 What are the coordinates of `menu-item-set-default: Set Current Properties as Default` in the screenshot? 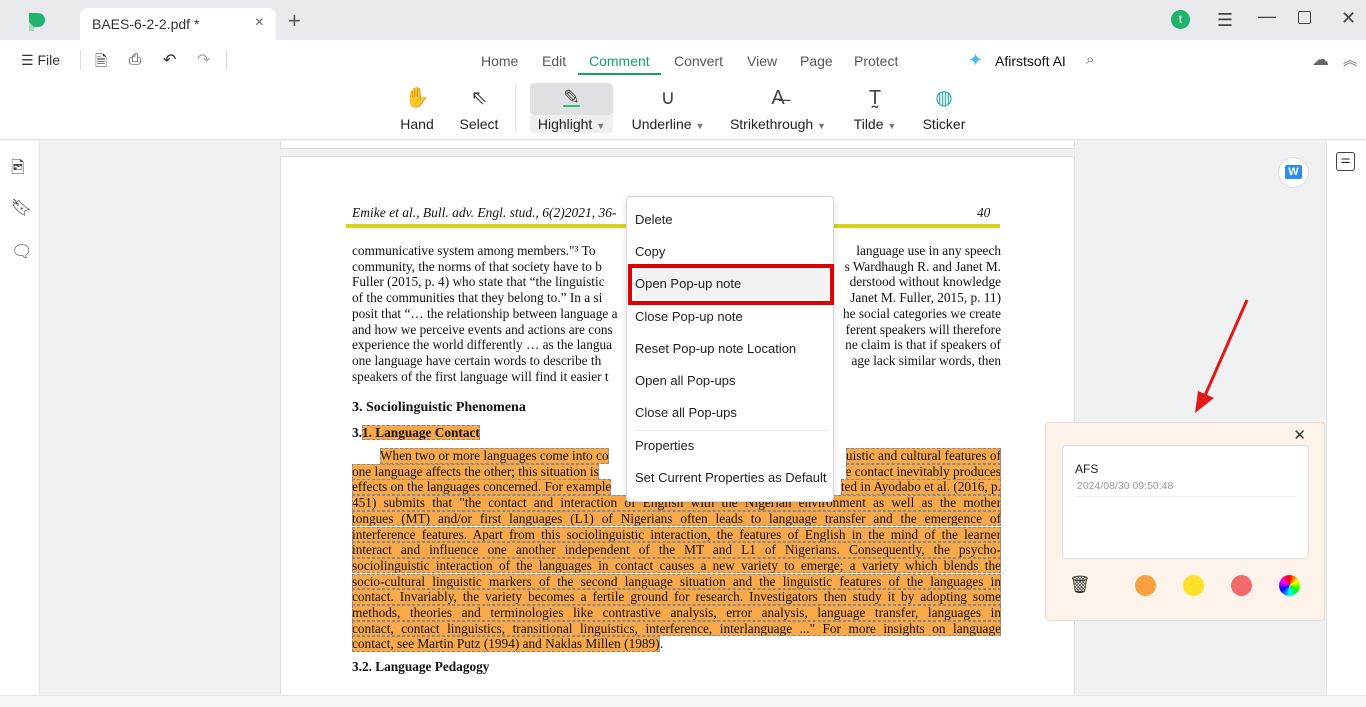 It's located at (732, 478).